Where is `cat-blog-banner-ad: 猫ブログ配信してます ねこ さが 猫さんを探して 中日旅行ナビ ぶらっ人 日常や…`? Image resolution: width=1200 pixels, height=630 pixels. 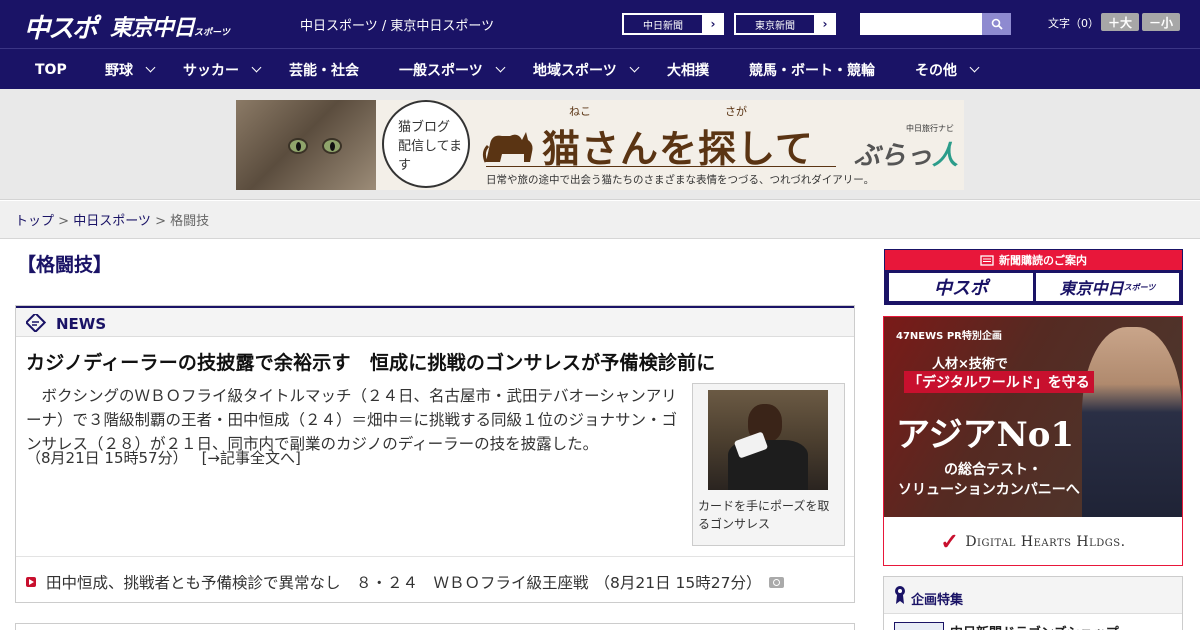
cat-blog-banner-ad: 猫ブログ配信してます ねこ さが 猫さんを探して 中日旅行ナビ ぶらっ人 日常や… is located at coordinates (600, 145).